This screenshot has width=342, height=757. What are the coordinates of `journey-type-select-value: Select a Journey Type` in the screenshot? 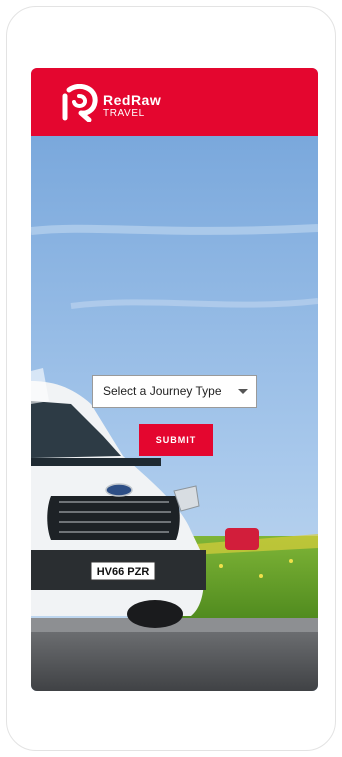 It's located at (162, 391).